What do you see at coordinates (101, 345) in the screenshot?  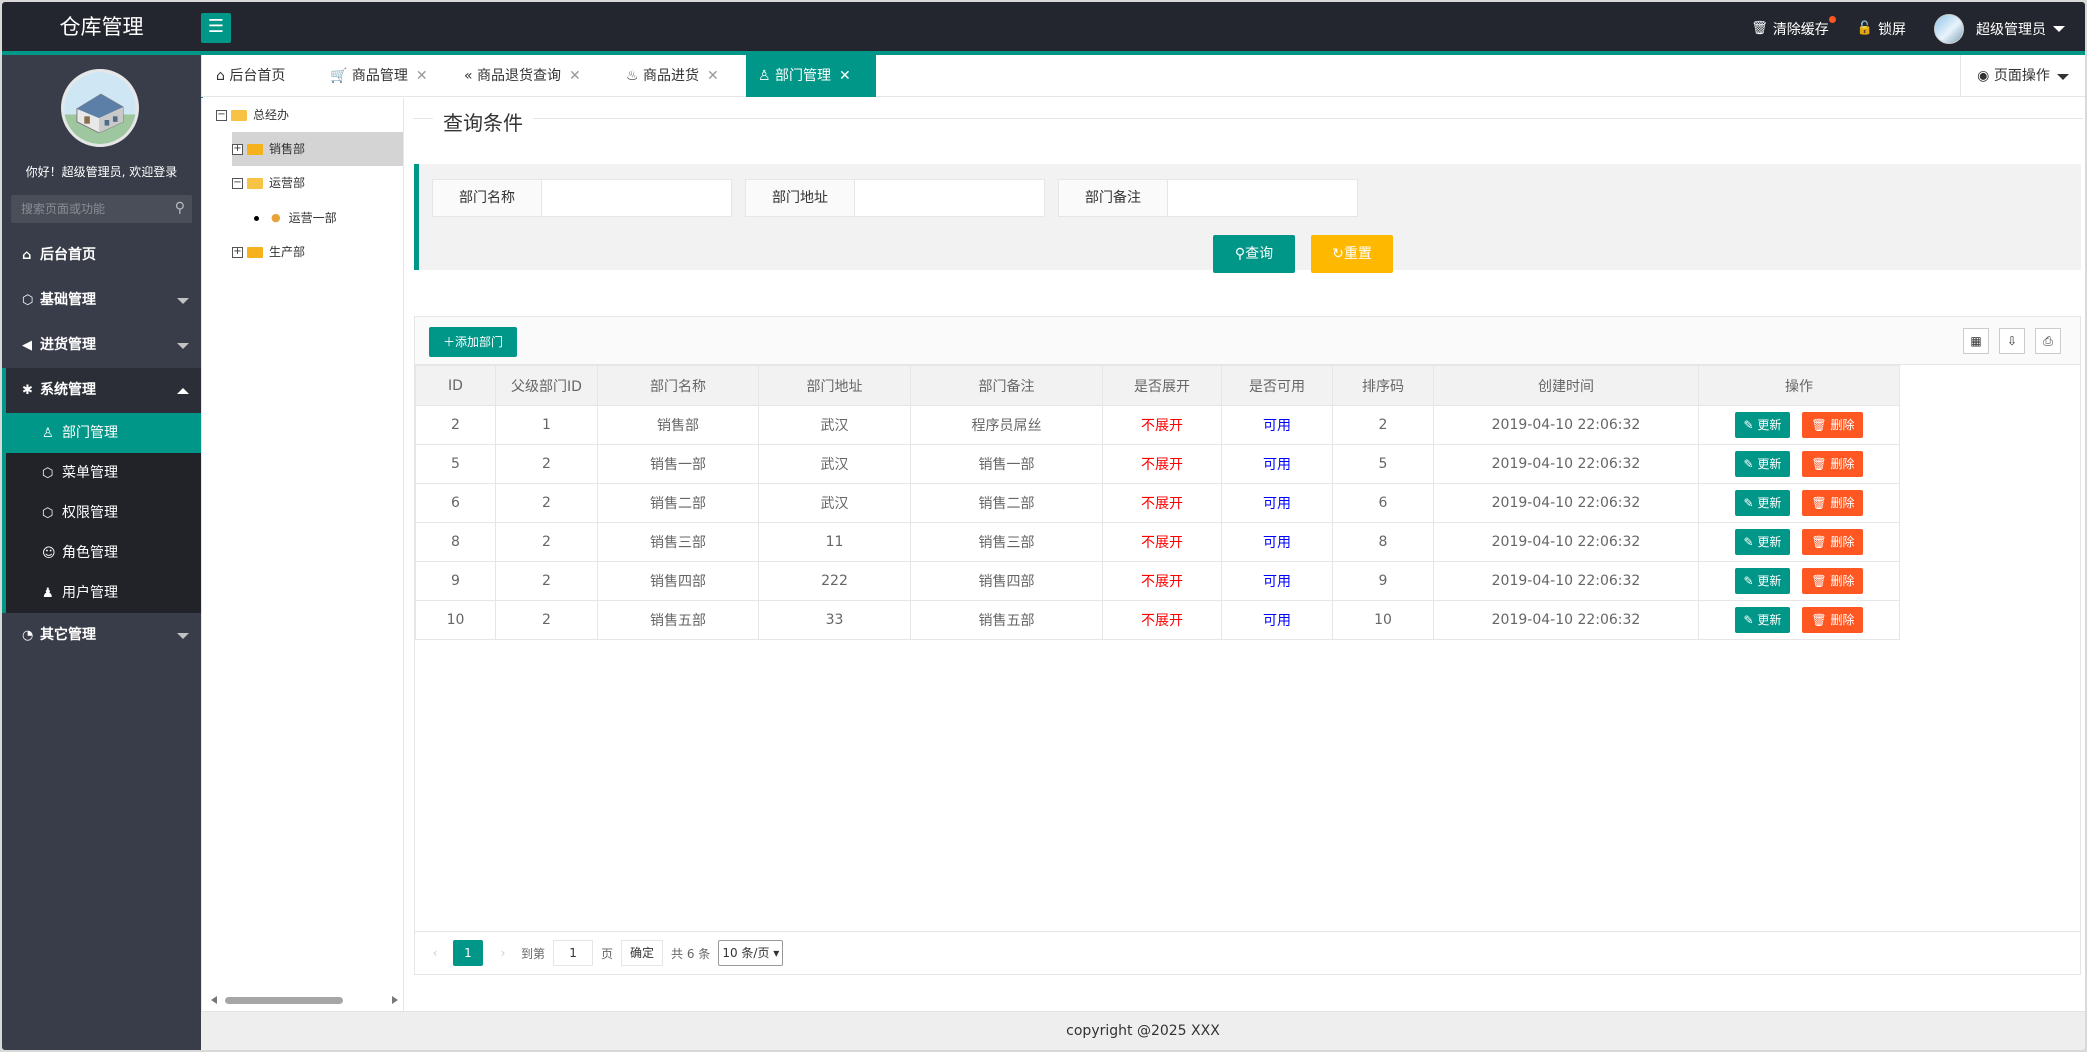 I see `sidebar-item-purchase: ◀ 进货管理` at bounding box center [101, 345].